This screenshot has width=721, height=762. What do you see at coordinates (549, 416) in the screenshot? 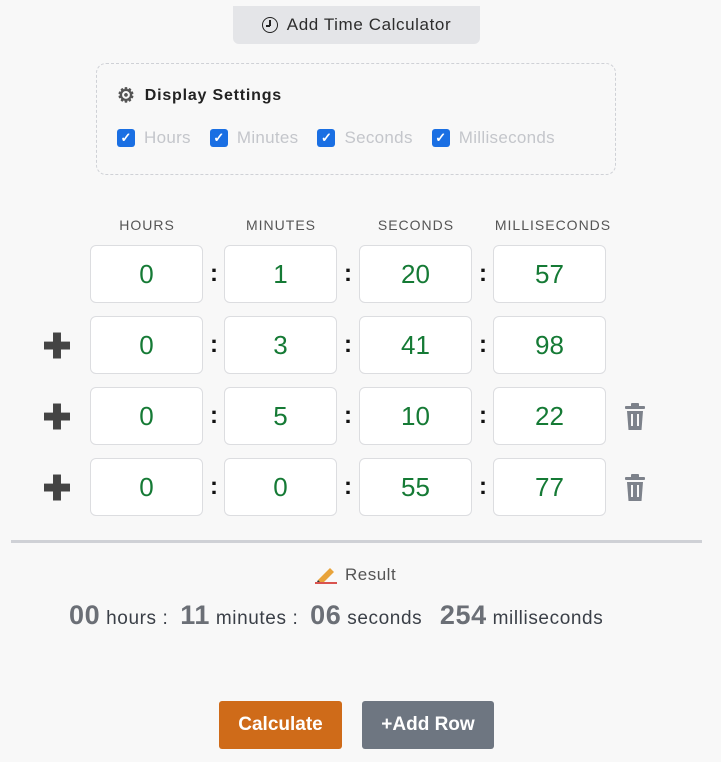
I see `milliseconds-input: 22` at bounding box center [549, 416].